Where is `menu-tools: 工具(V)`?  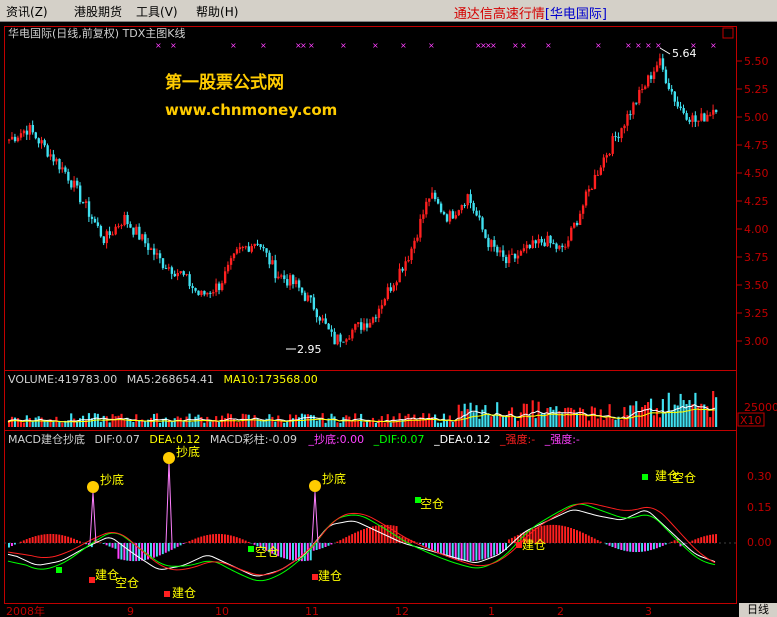
menu-tools: 工具(V) is located at coordinates (157, 11).